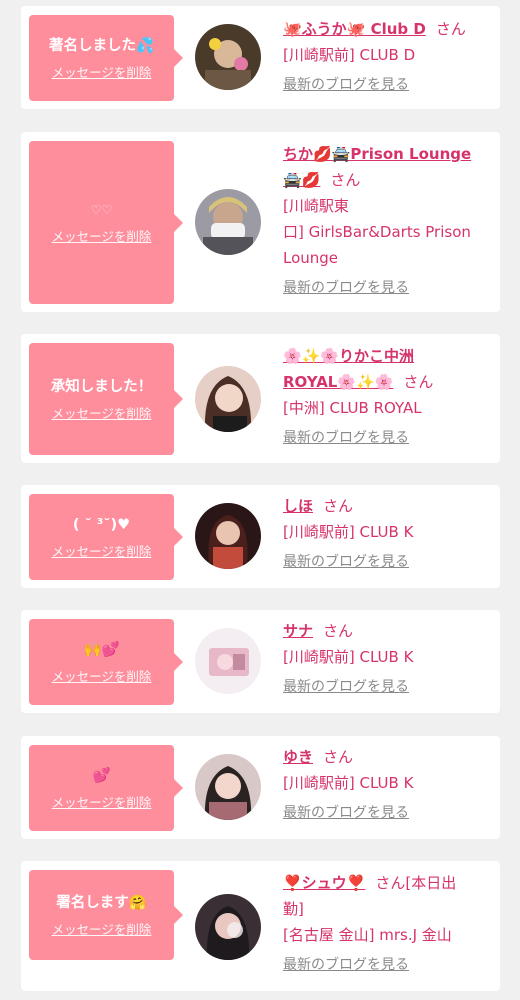  What do you see at coordinates (293, 909) in the screenshot?
I see `honorific-cont: 勤]` at bounding box center [293, 909].